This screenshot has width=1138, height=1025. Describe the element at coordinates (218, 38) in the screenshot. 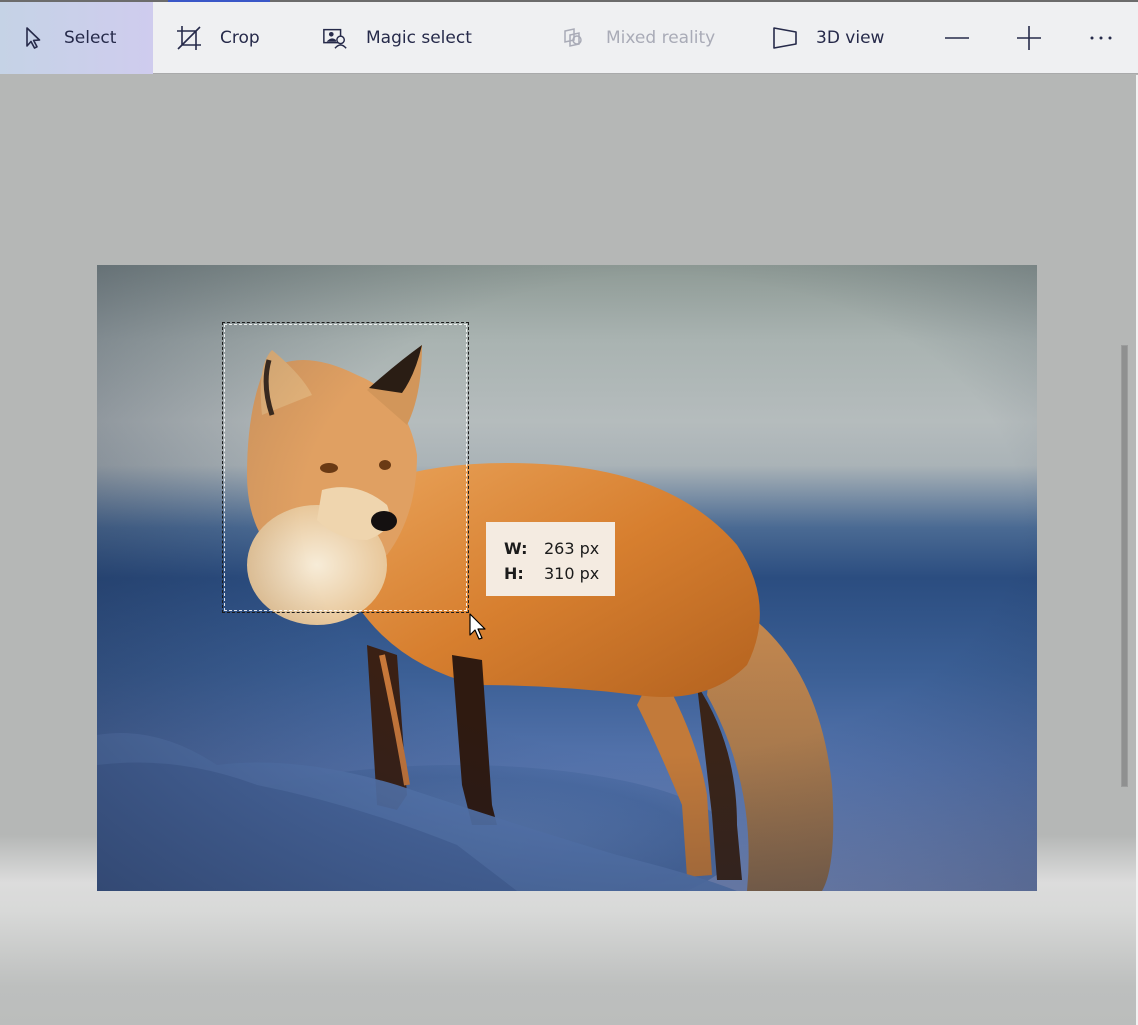

I see `crop-tool-button: Crop` at that location.